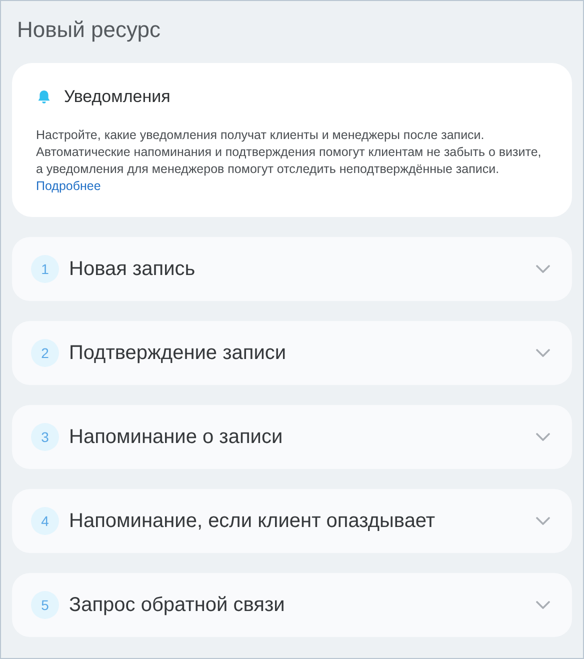  What do you see at coordinates (292, 353) in the screenshot?
I see `accordion-section: 2 Подтверждение записи` at bounding box center [292, 353].